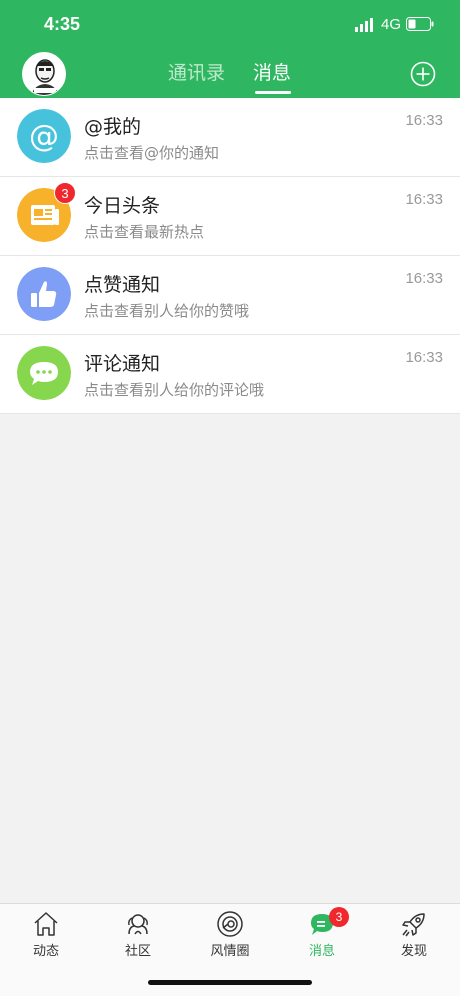  I want to click on plus-circle-icon, so click(423, 74).